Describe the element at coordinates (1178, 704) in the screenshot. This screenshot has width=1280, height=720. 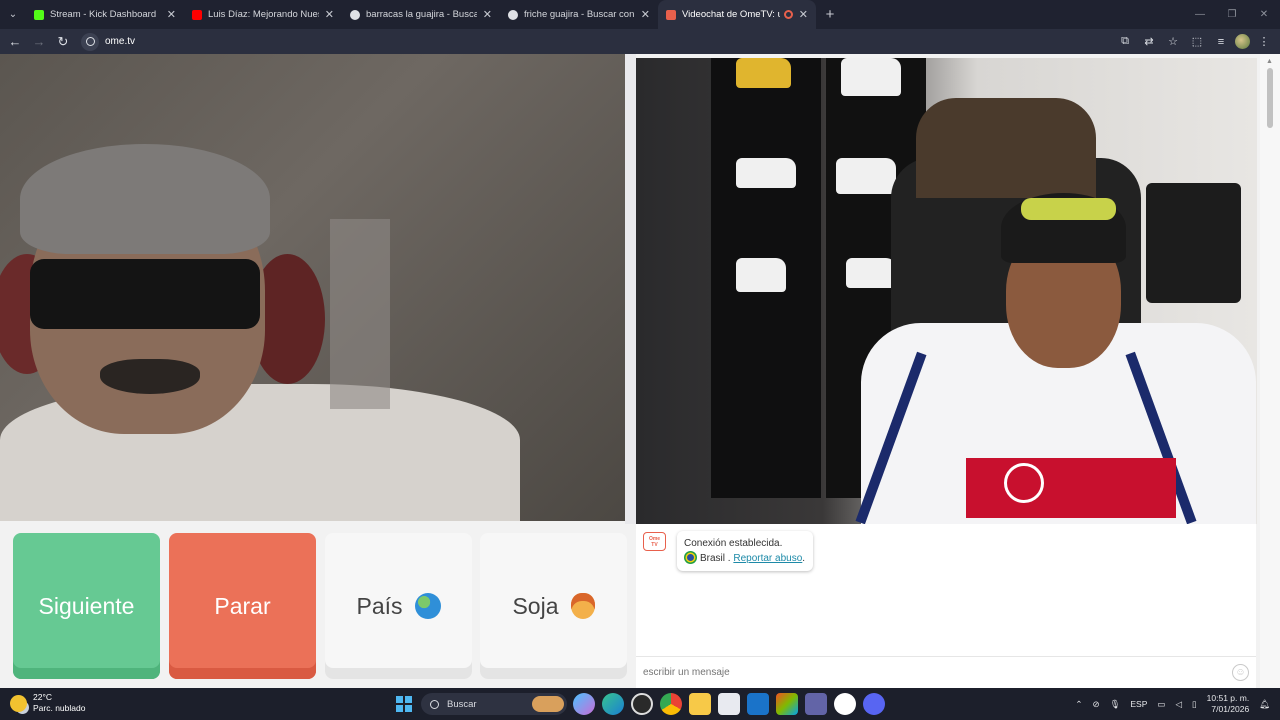
I see `volume-icon: ◁` at that location.